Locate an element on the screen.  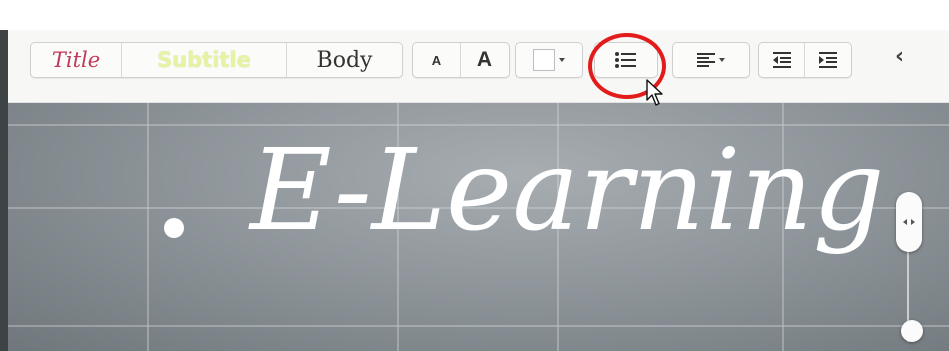
decrease-font-button: A is located at coordinates (437, 60).